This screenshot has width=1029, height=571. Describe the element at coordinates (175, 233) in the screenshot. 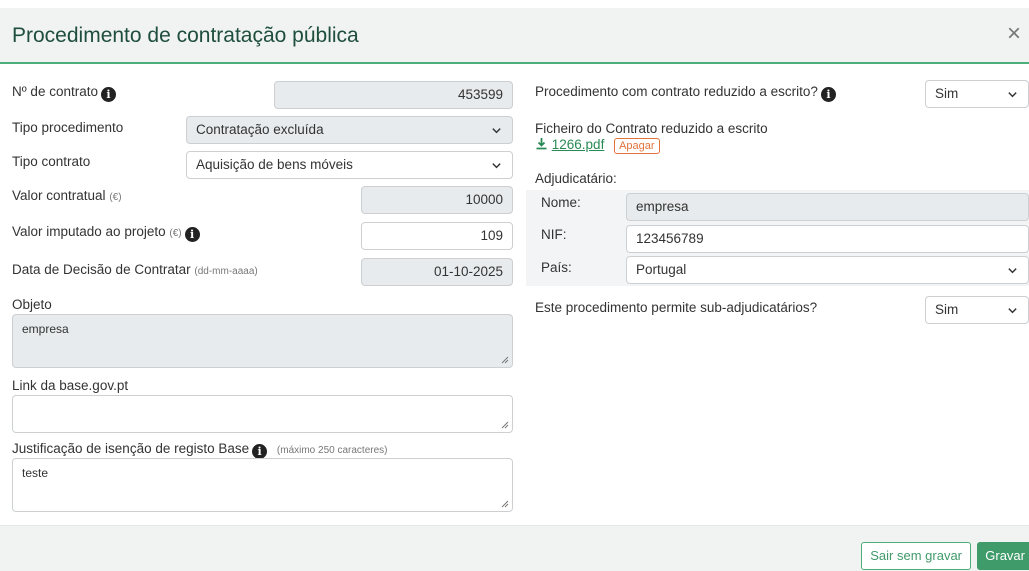

I see `imputed-value-unit: (€)` at that location.